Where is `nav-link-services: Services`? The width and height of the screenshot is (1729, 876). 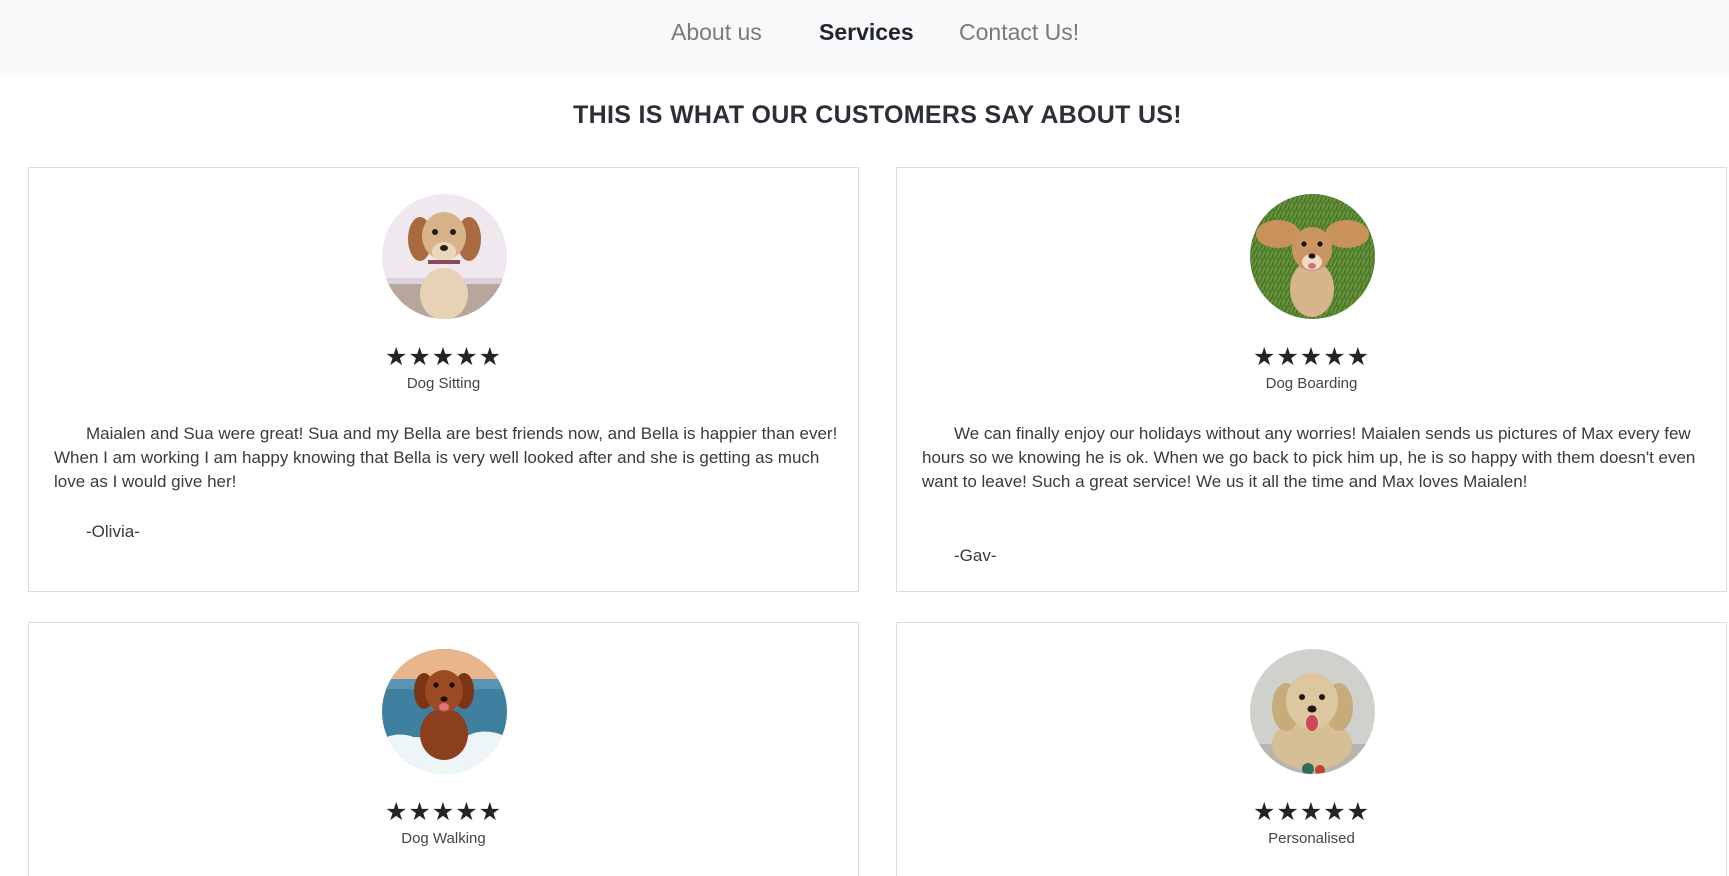 nav-link-services: Services is located at coordinates (866, 32).